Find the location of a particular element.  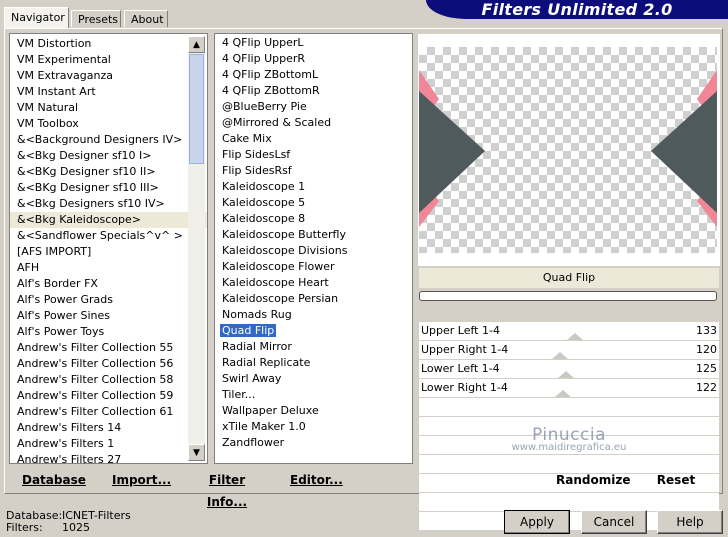

database-button: Database is located at coordinates (54, 480).